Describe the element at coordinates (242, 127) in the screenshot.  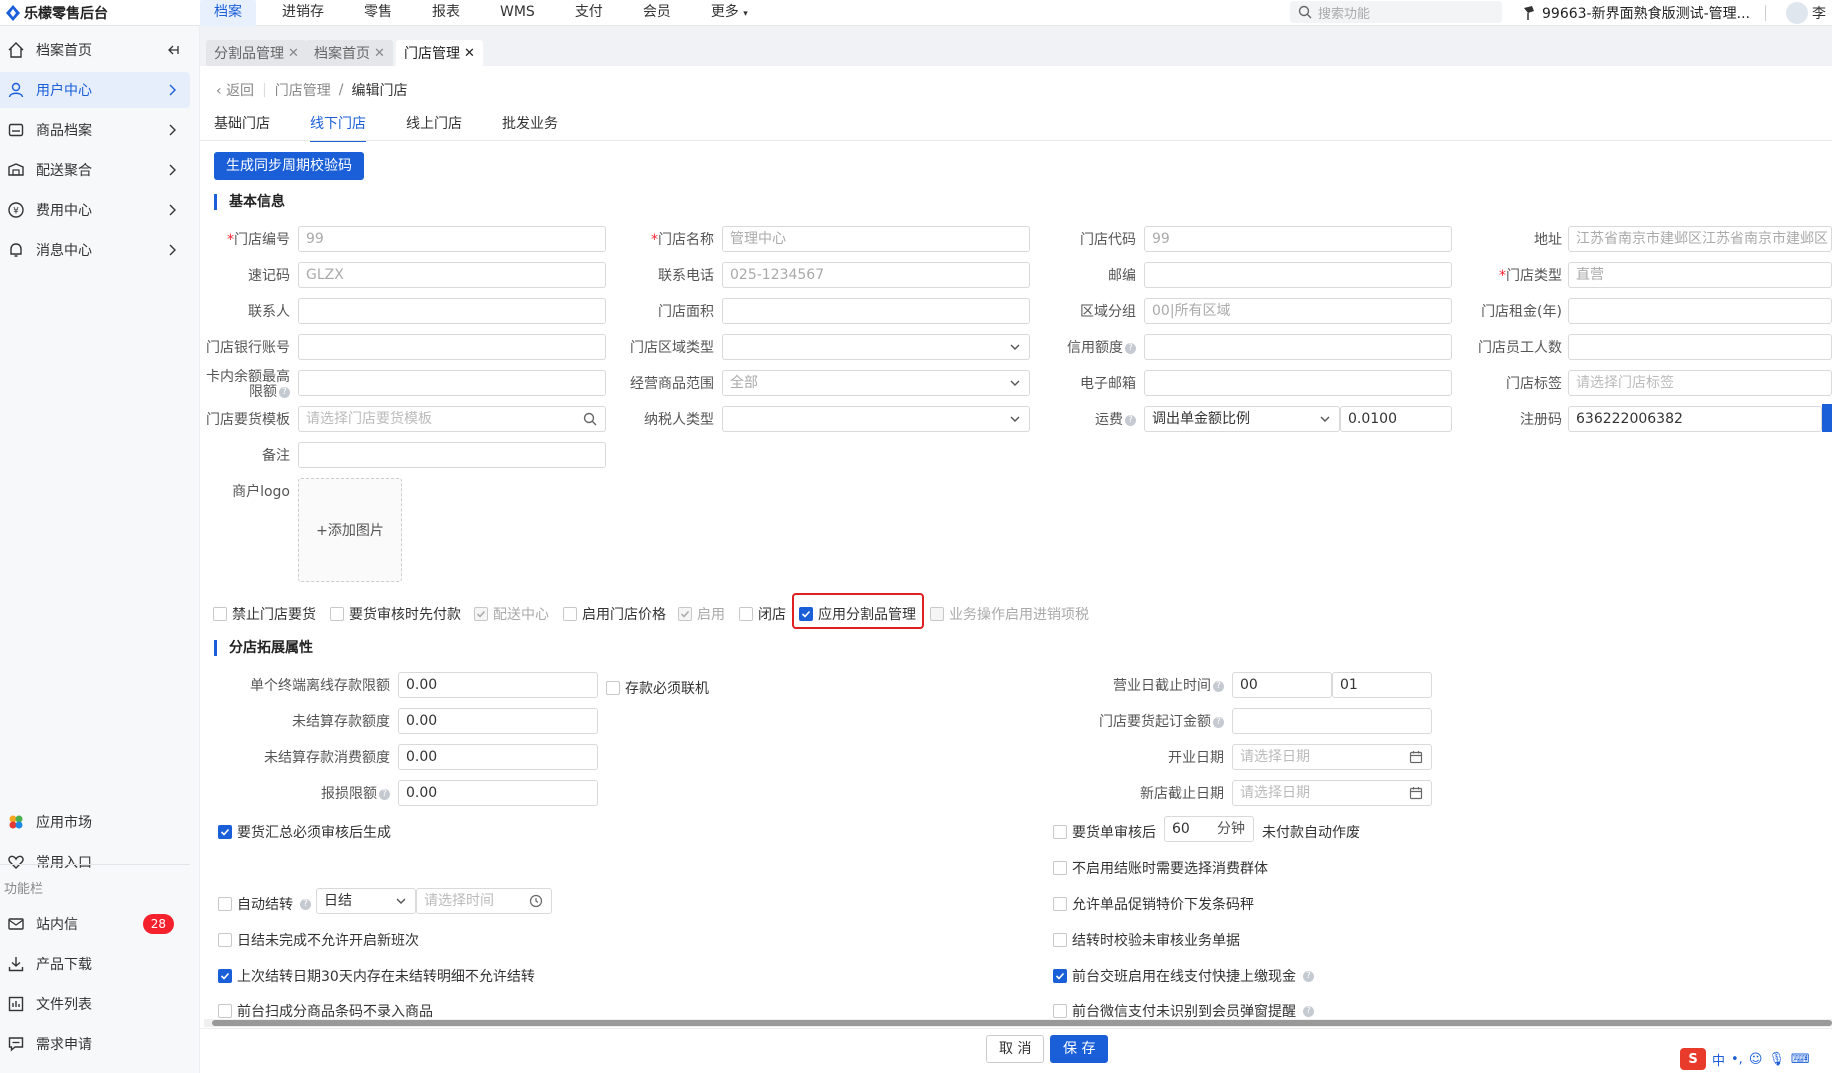
I see `tab-basic-store: 基础门店` at that location.